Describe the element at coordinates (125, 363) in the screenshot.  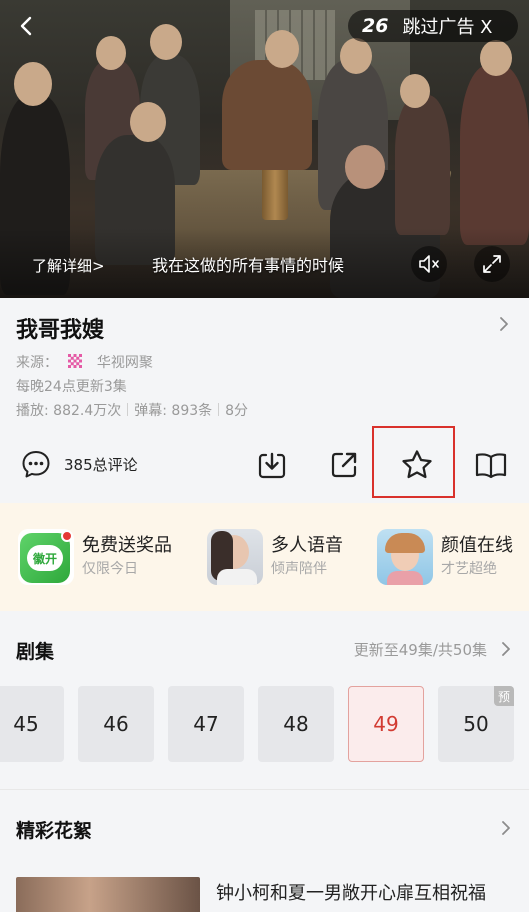
I see `source-name: 华视网聚` at that location.